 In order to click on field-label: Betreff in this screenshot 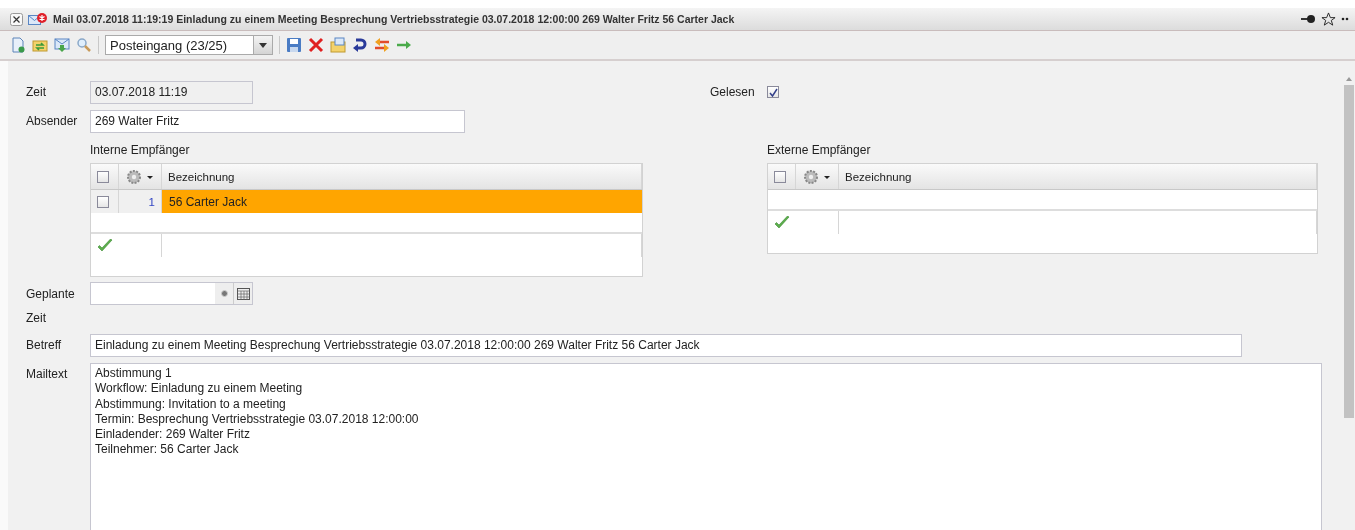, I will do `click(44, 344)`.